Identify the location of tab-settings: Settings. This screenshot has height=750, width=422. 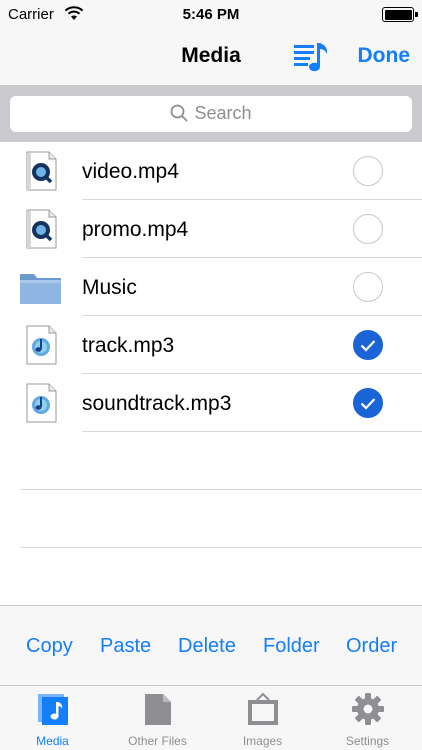
(367, 718).